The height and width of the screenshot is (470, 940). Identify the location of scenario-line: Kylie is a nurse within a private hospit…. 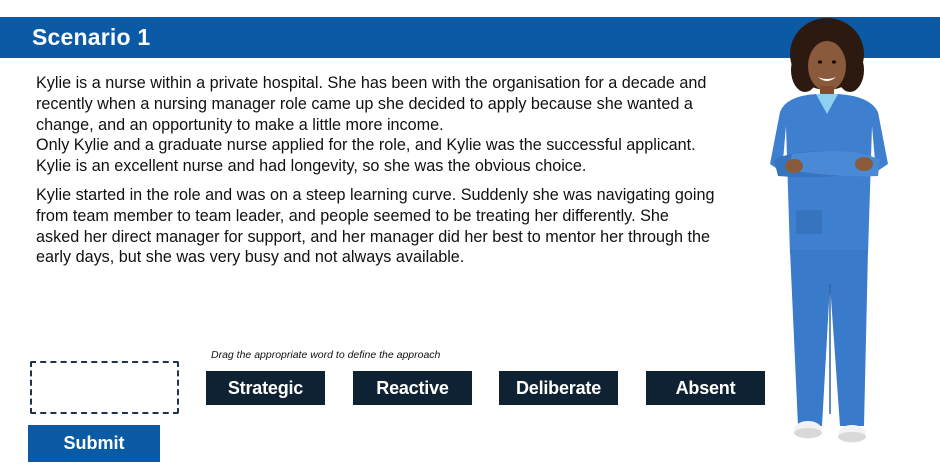
(371, 83).